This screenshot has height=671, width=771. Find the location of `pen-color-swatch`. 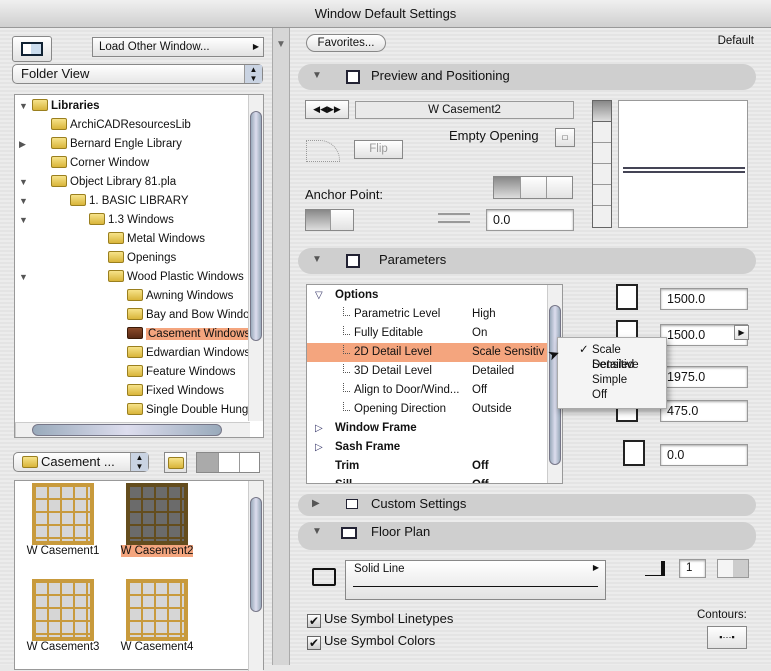

pen-color-swatch is located at coordinates (733, 568).